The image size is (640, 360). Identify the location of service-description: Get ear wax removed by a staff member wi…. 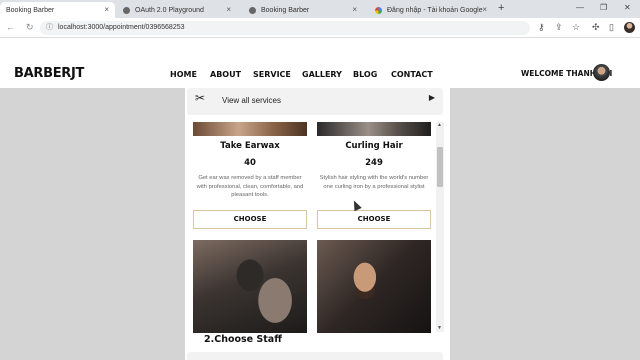
(250, 186).